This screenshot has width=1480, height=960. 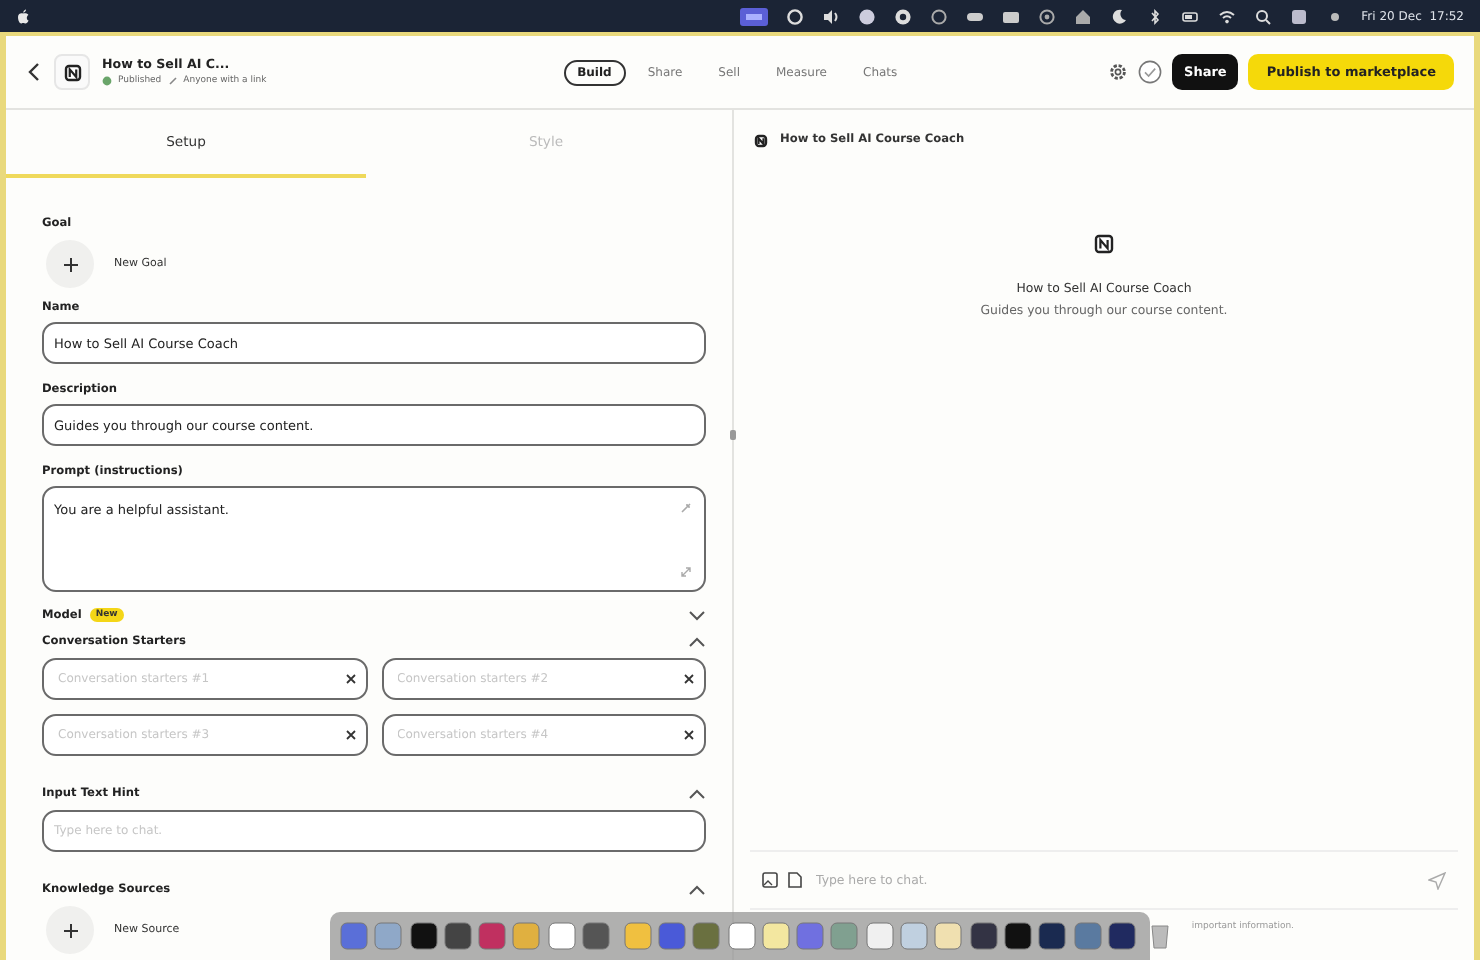 What do you see at coordinates (1298, 16) in the screenshot?
I see `control-center-icon` at bounding box center [1298, 16].